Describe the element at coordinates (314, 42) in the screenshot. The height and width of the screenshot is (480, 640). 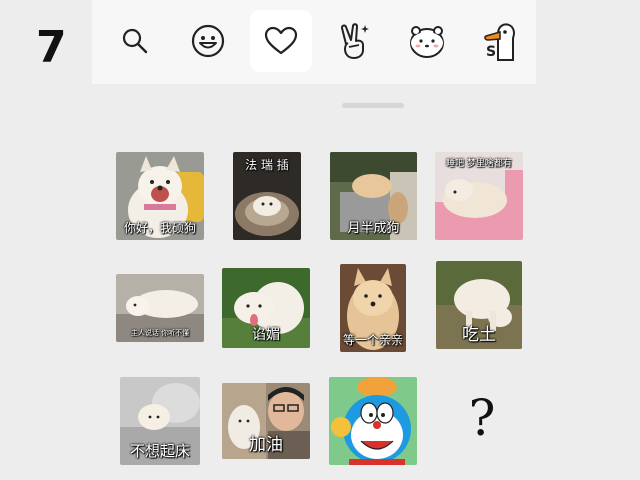
I see `sticker-category-toolbar: S` at that location.